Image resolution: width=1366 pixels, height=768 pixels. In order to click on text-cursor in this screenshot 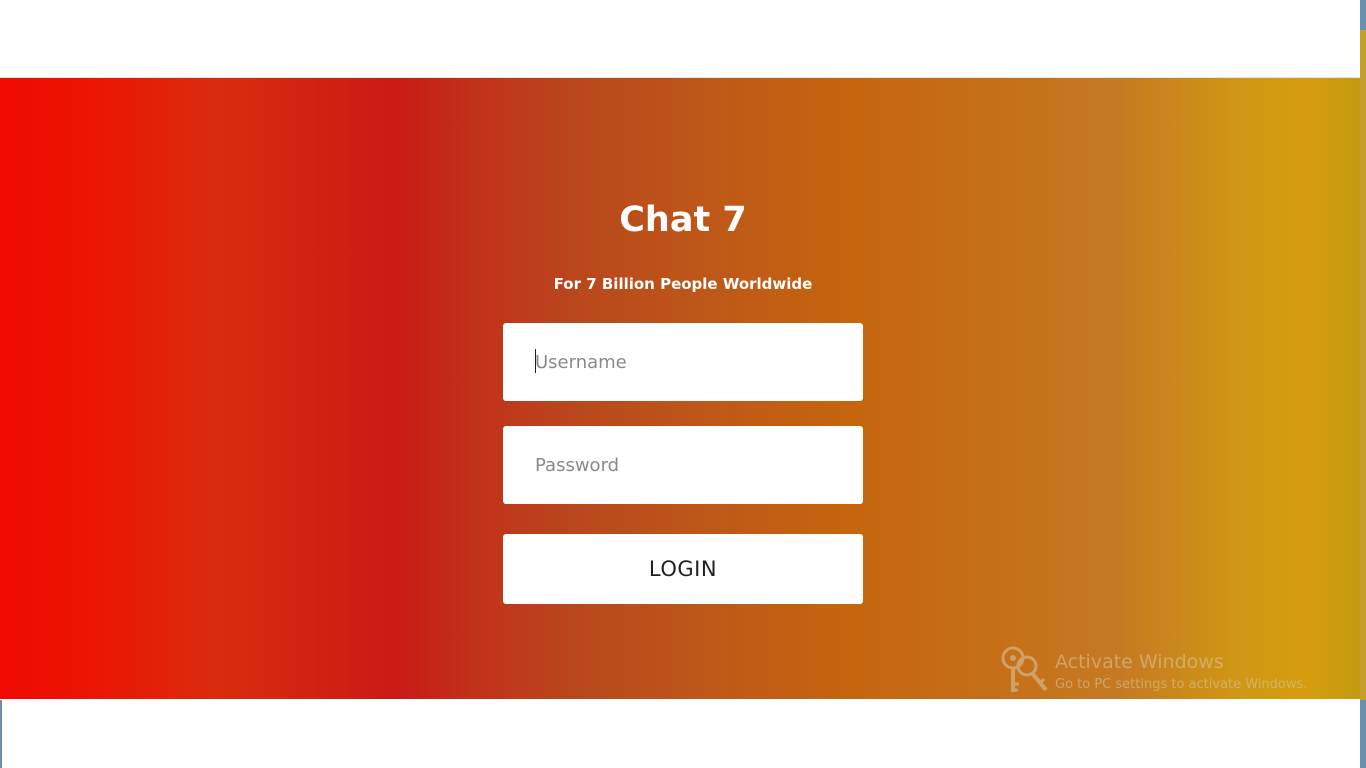, I will do `click(535, 361)`.